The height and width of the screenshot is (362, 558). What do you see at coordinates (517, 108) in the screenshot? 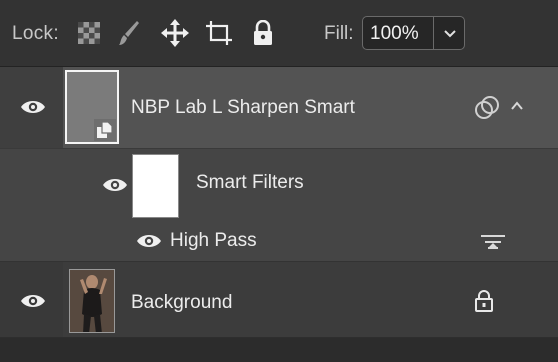
I see `collapse-chevron-icon` at bounding box center [517, 108].